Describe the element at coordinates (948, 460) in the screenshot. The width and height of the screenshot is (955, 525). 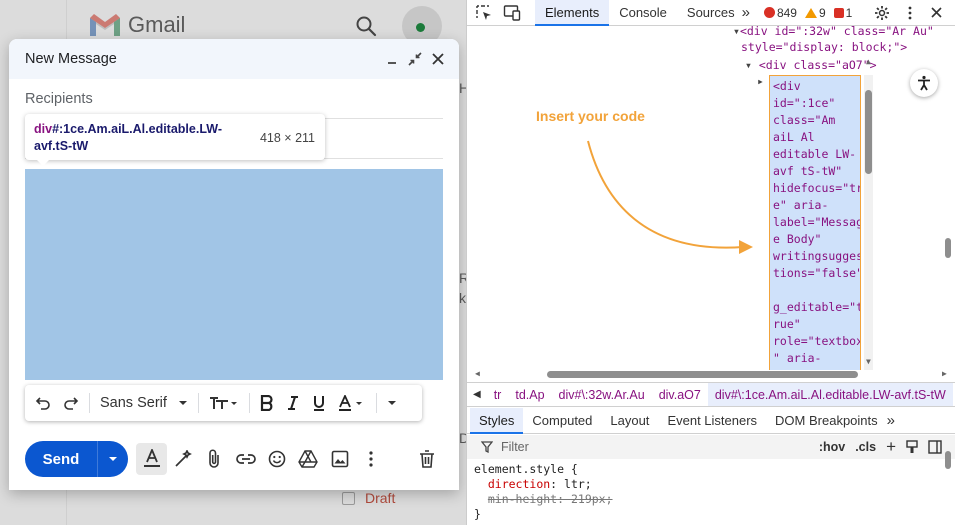
I see `styles-scroll-thumb` at that location.